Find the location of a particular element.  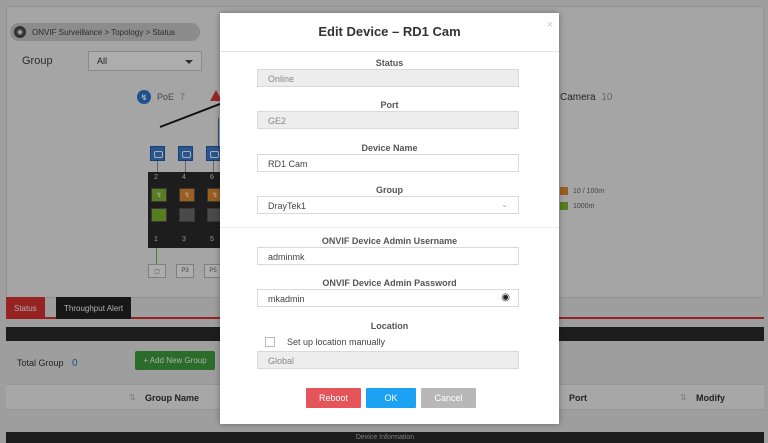

reboot-button: Reboot is located at coordinates (333, 398).